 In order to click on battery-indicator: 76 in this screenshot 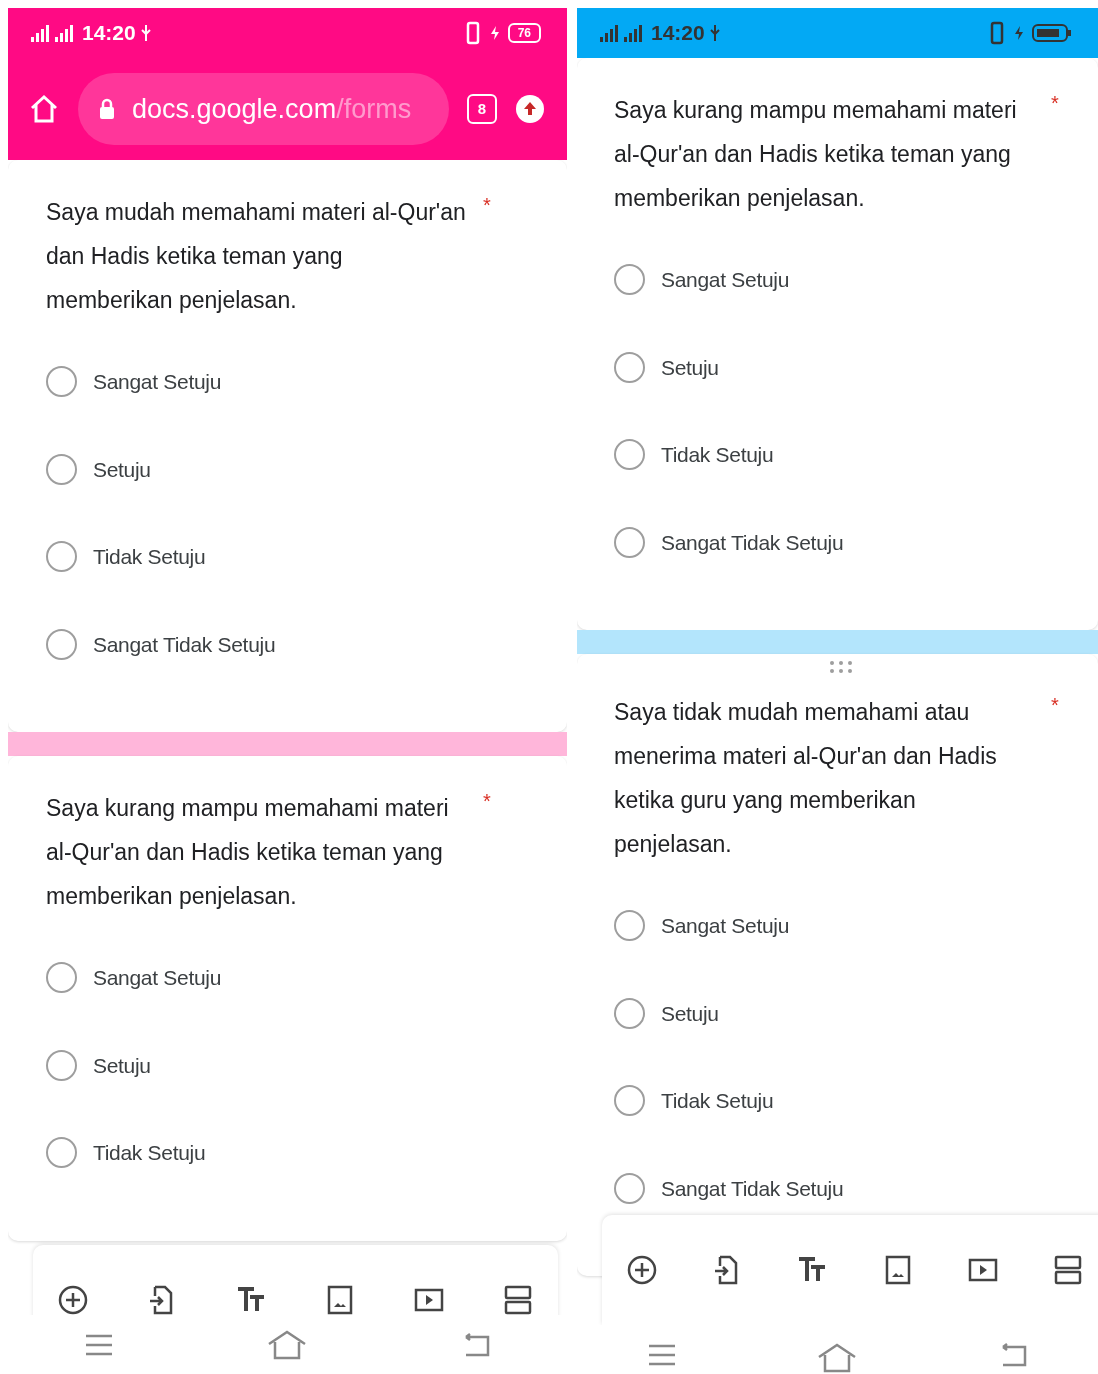, I will do `click(524, 33)`.